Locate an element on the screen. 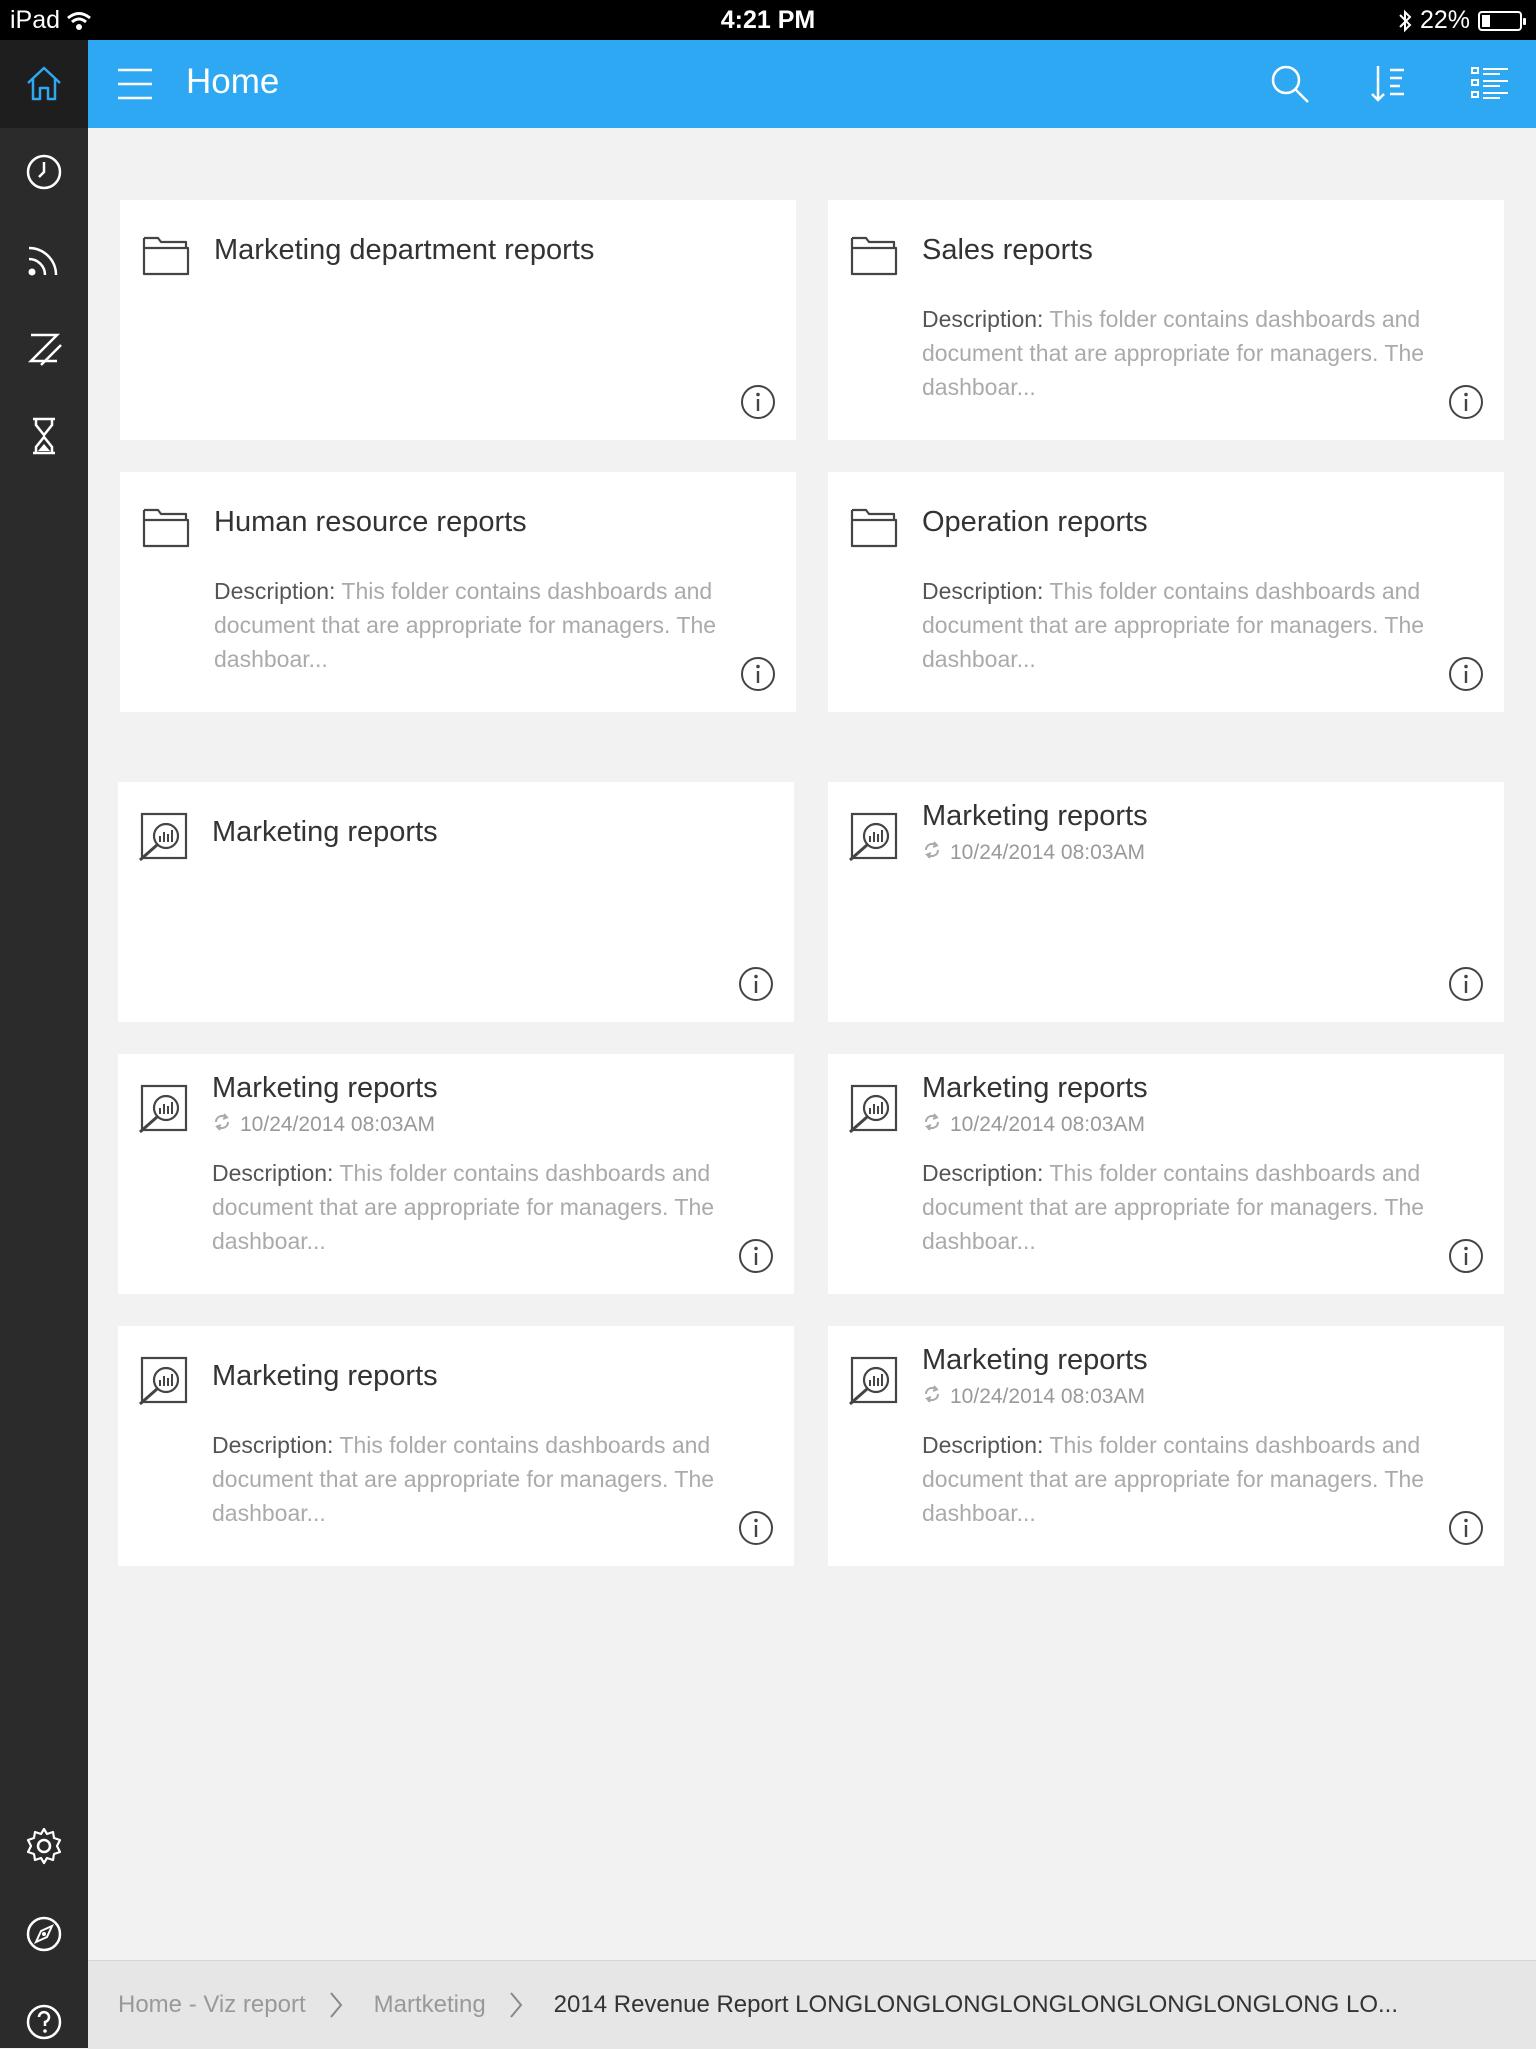  sidebar-item-pending is located at coordinates (44, 436).